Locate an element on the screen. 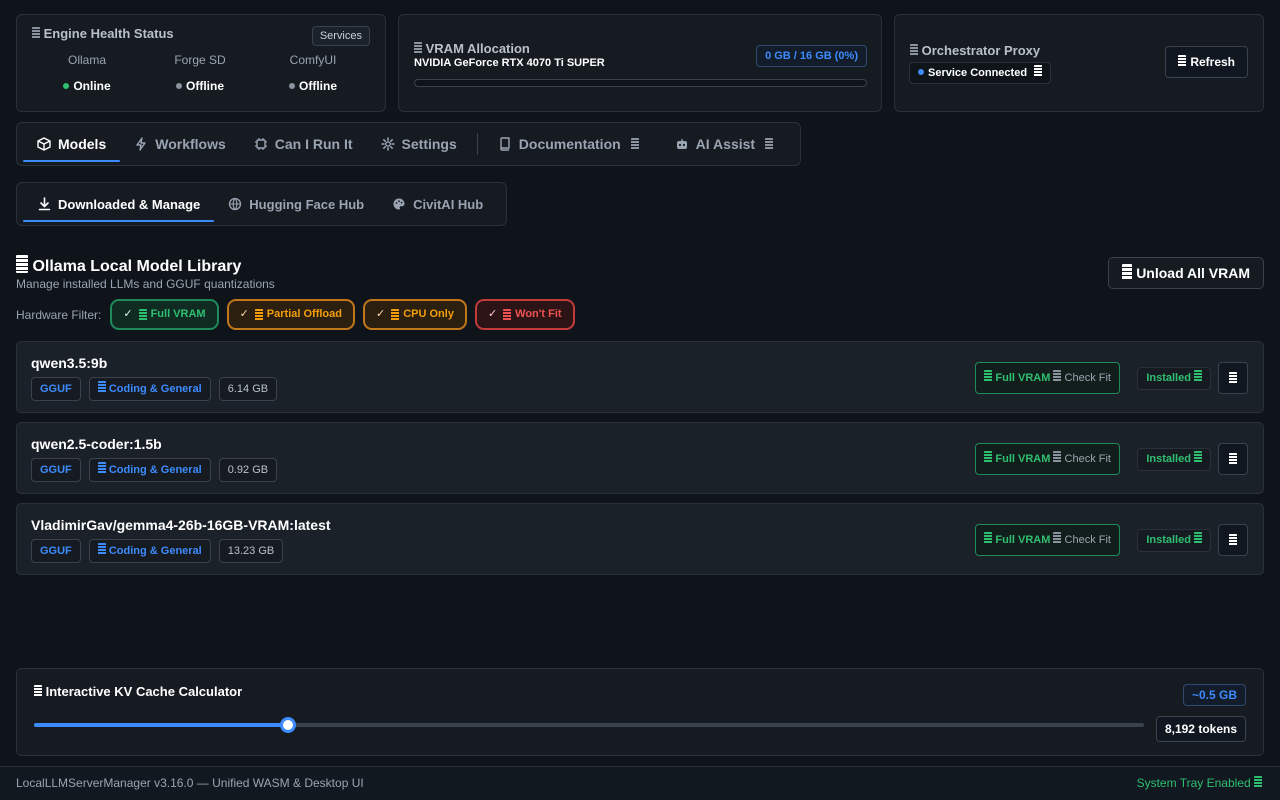 The image size is (1280, 800). tab-settings: Settings is located at coordinates (419, 144).